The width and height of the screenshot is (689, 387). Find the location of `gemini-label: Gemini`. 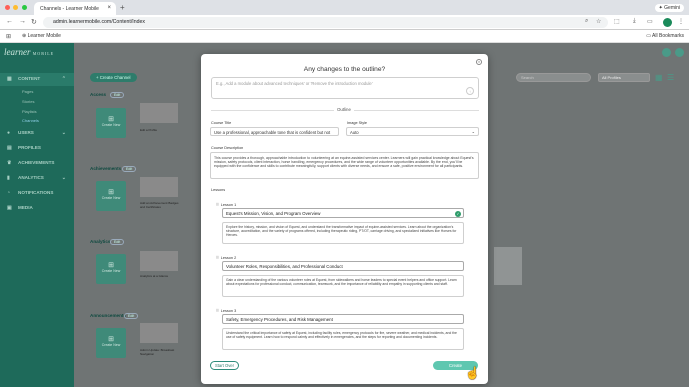

gemini-label: Gemini is located at coordinates (672, 8).